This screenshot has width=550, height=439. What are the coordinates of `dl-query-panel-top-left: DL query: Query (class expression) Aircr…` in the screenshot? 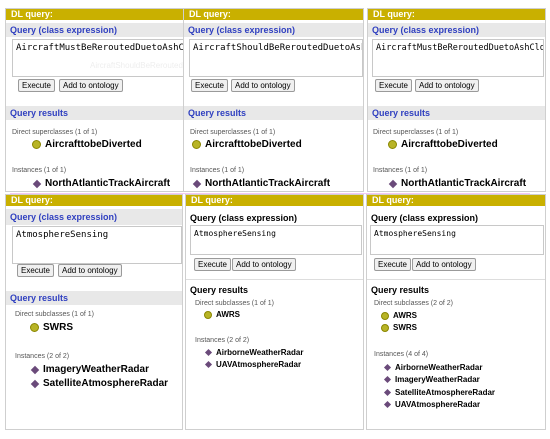 It's located at (96, 100).